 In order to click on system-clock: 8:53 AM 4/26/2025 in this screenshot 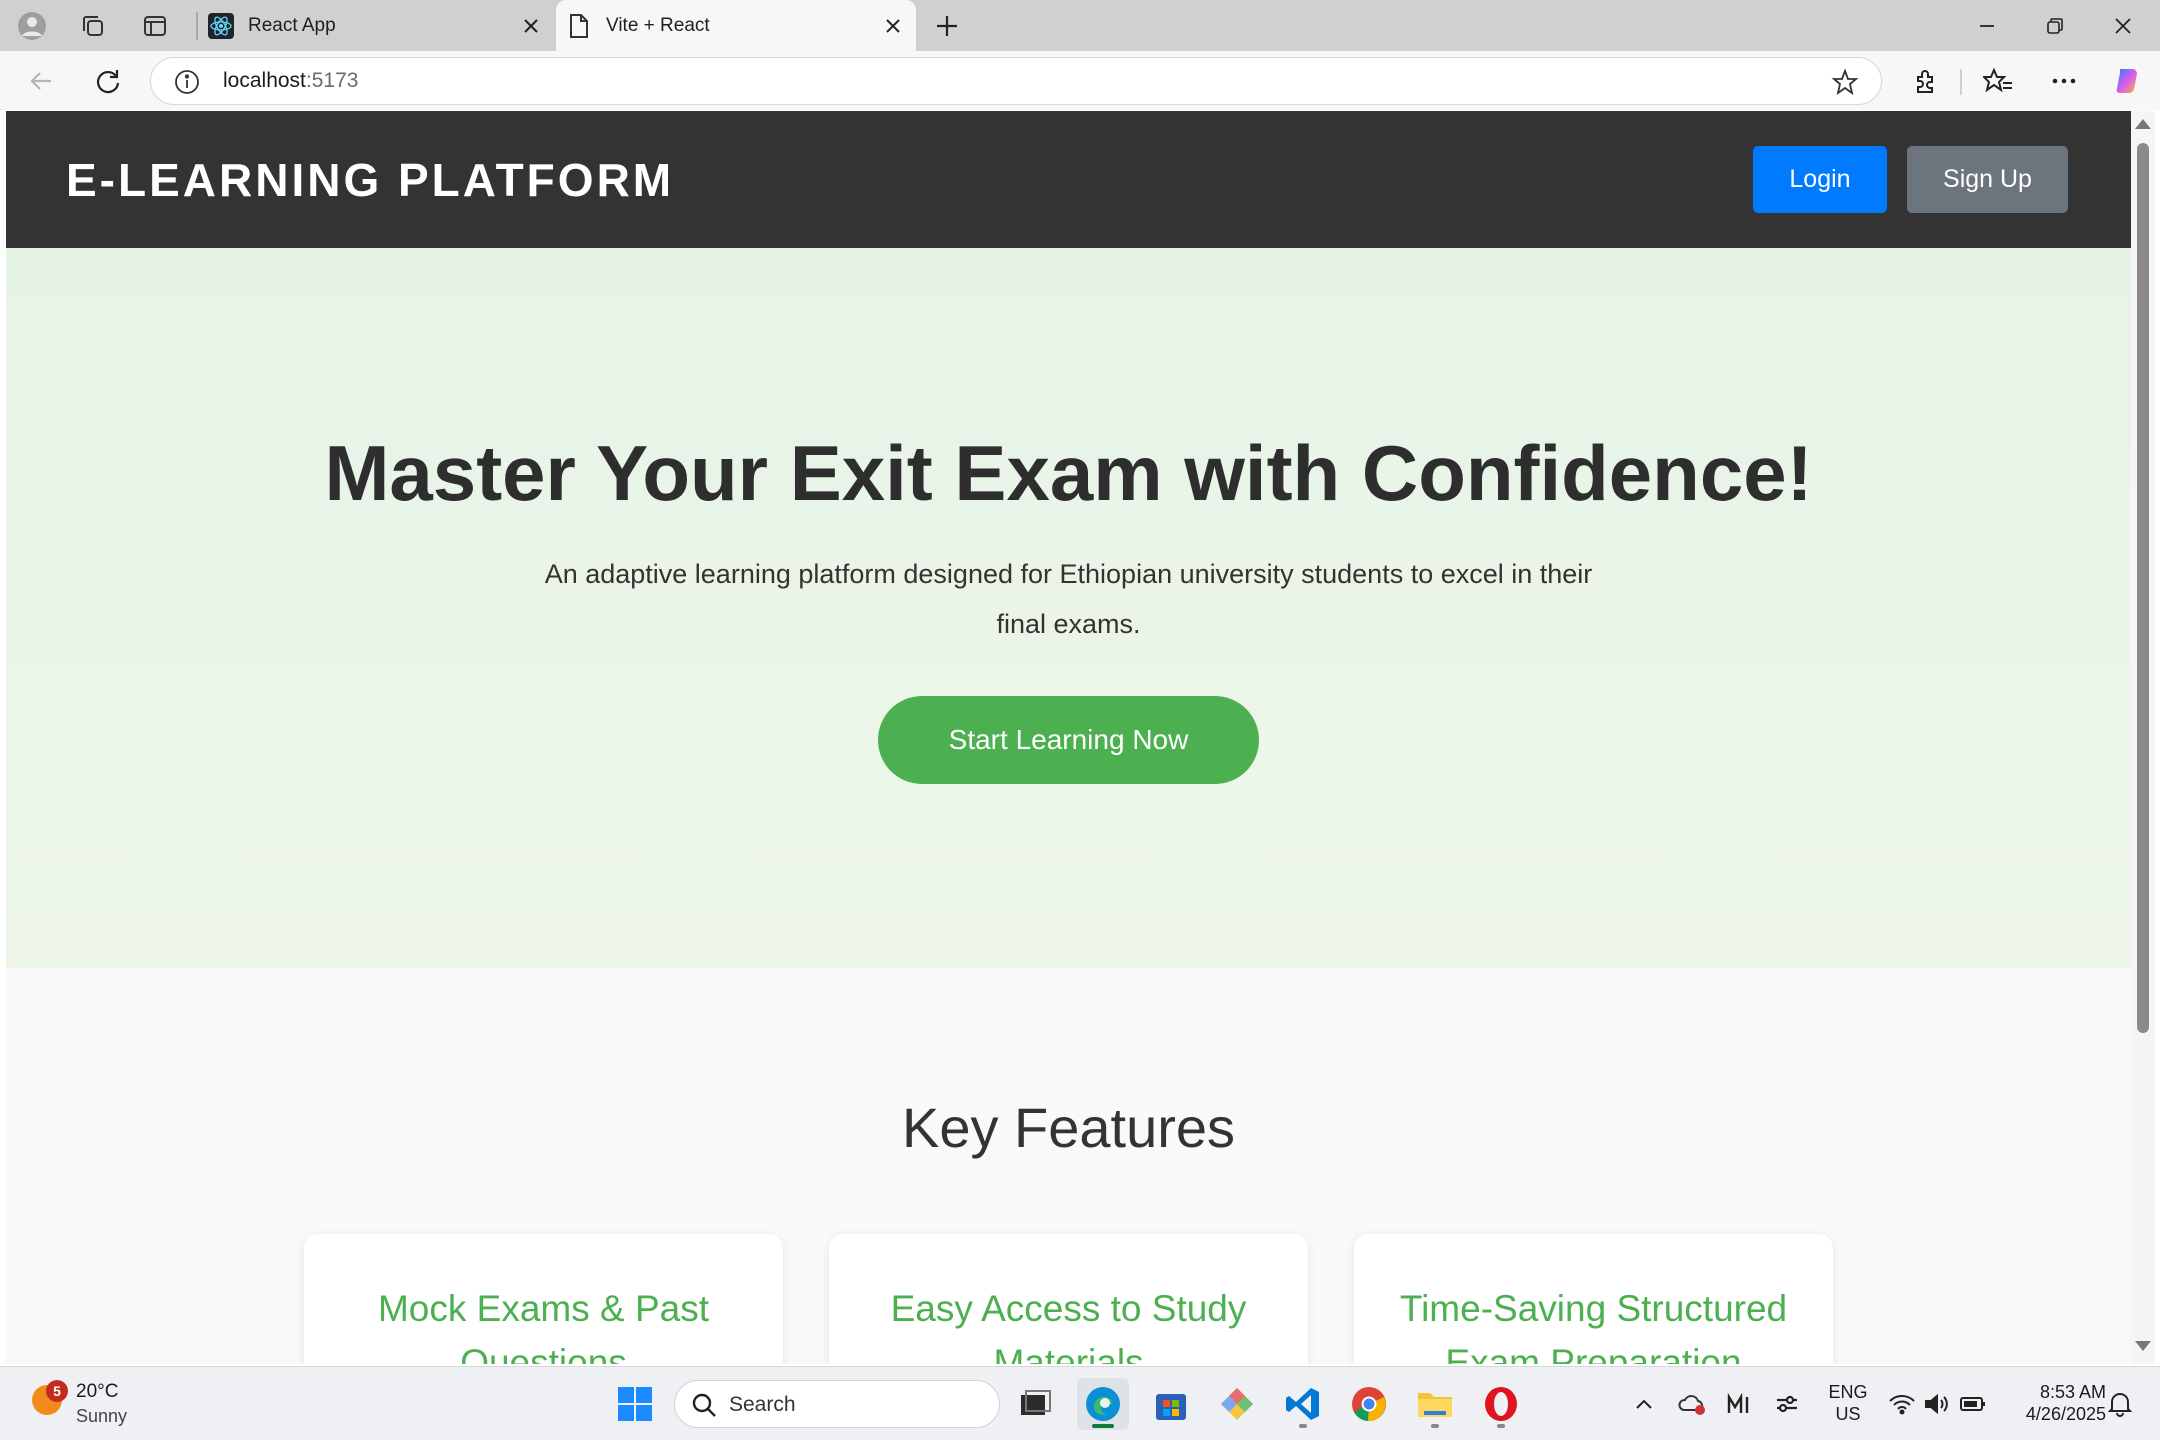, I will do `click(2053, 1403)`.